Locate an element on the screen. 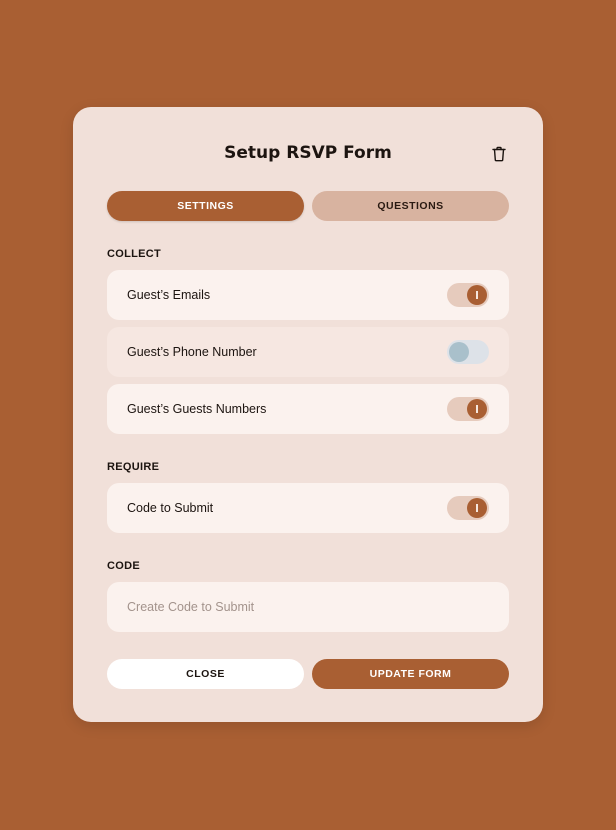  code-section-label: CODE is located at coordinates (123, 566).